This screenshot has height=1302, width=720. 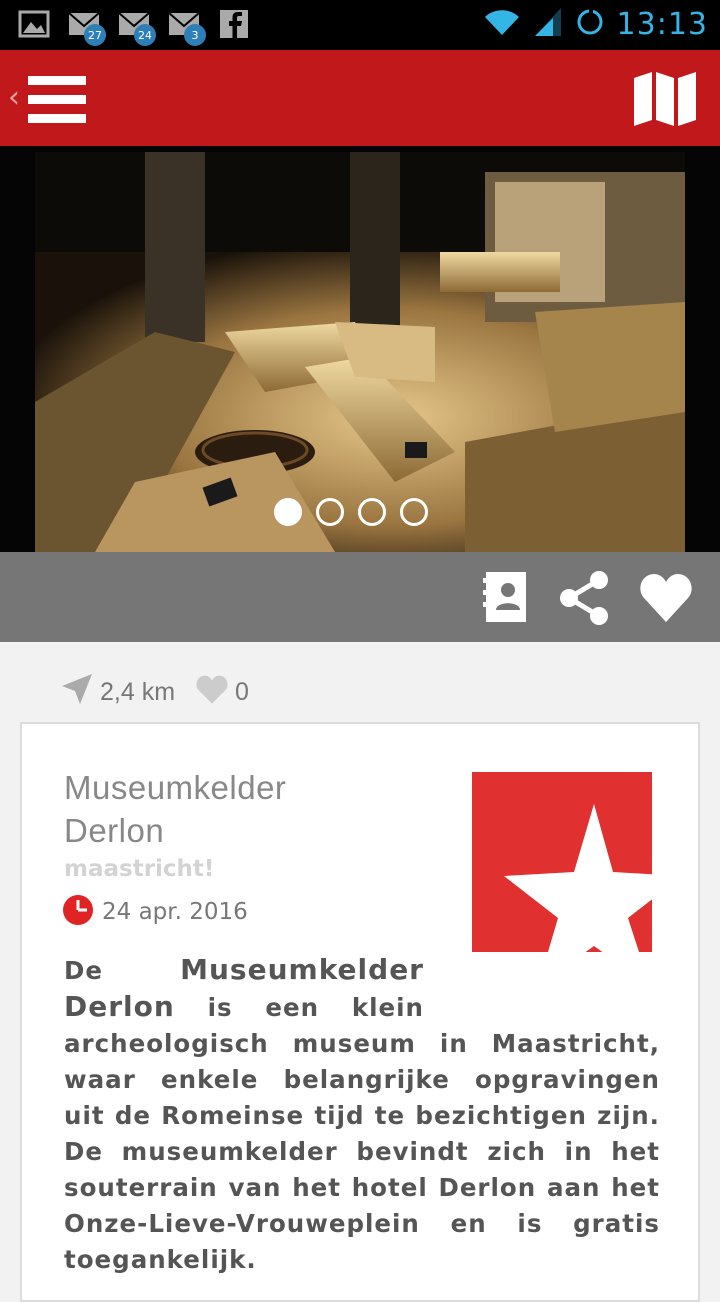 I want to click on gallery-pager, so click(x=351, y=512).